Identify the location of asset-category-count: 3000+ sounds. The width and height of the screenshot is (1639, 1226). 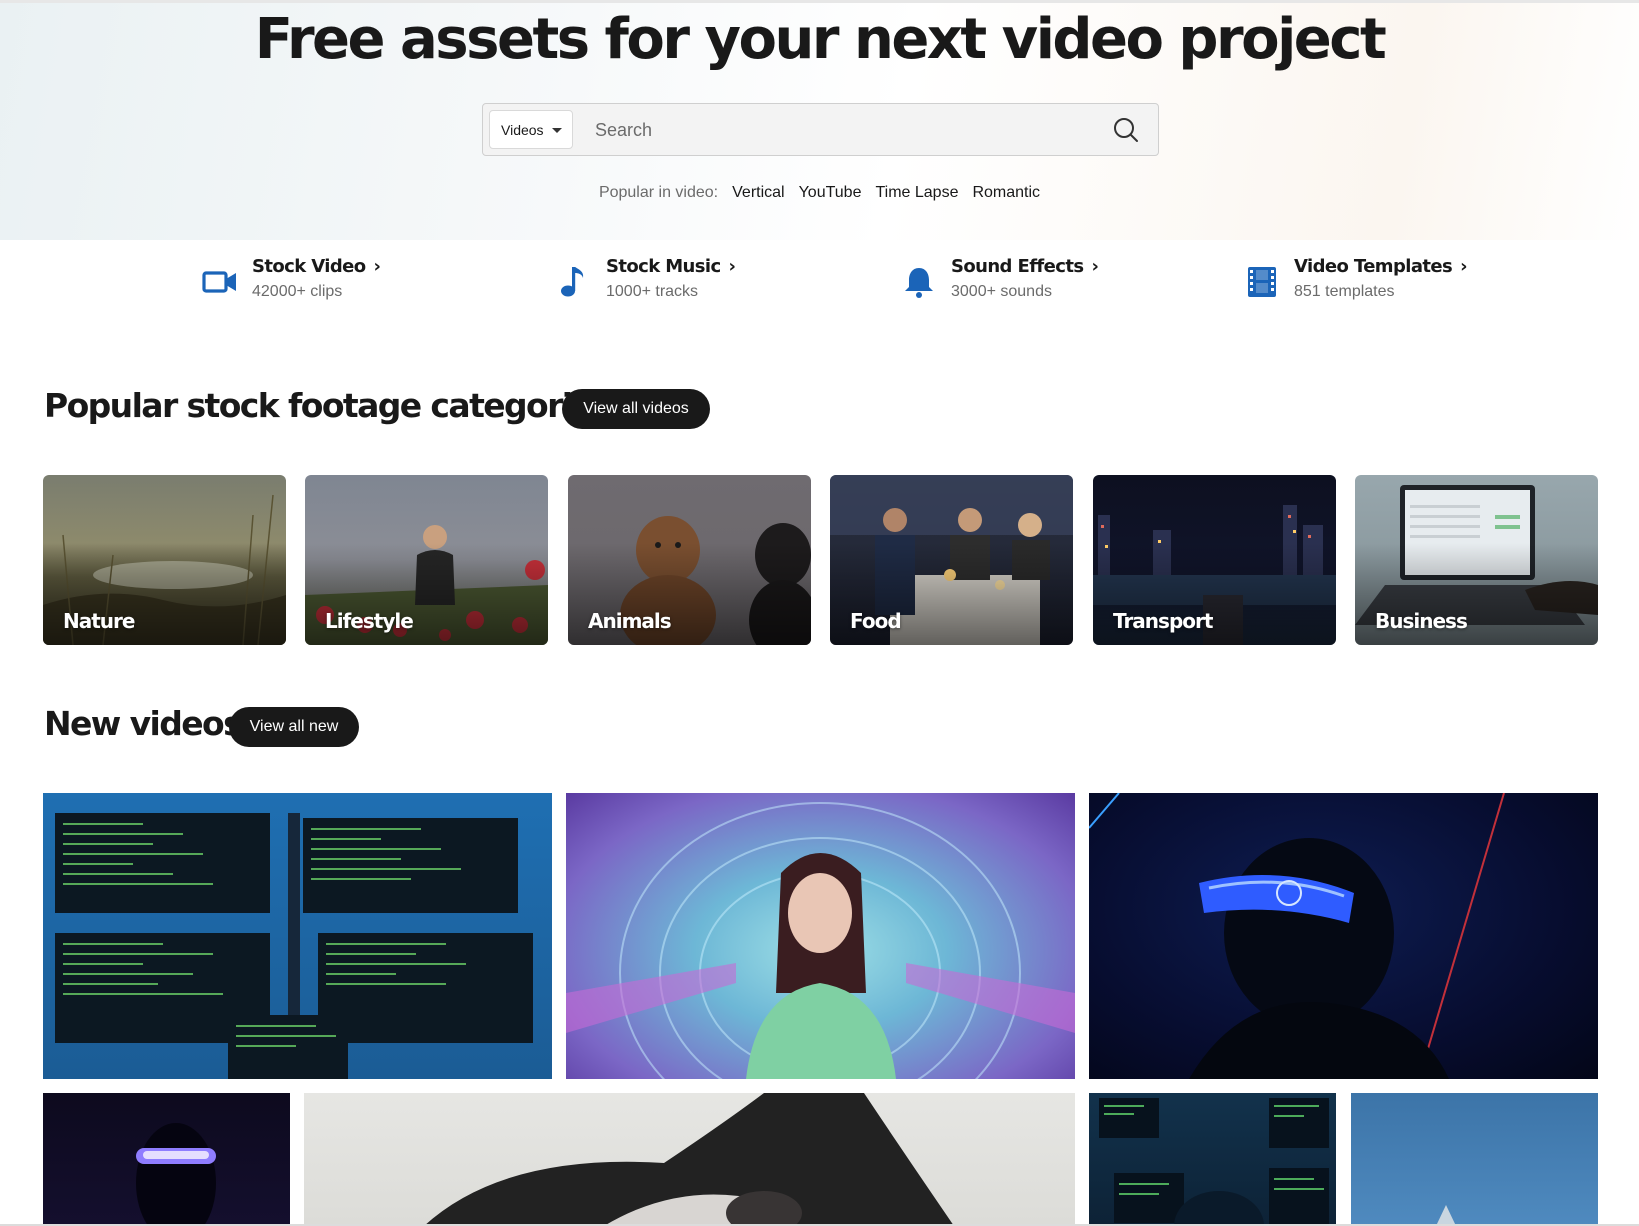
(1001, 291).